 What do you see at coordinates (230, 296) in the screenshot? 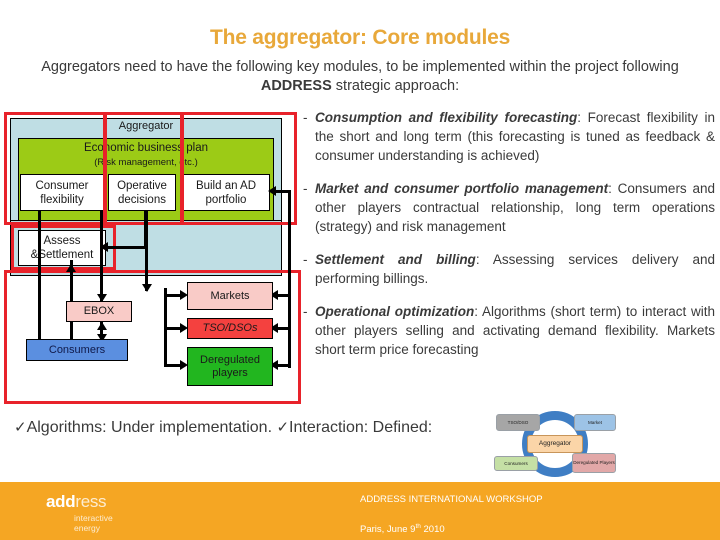
I see `actor-markets: Markets` at bounding box center [230, 296].